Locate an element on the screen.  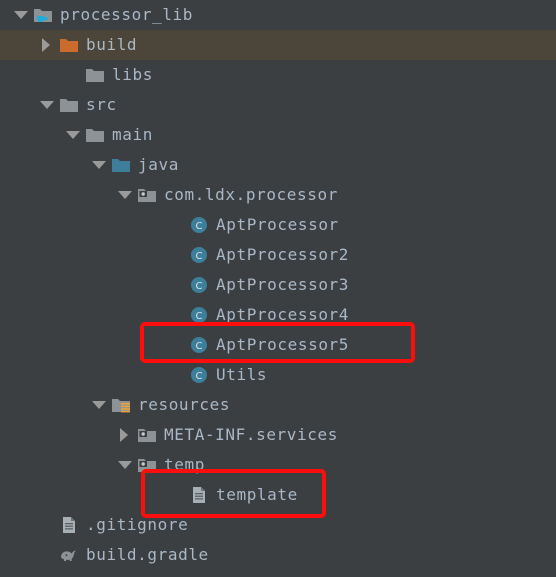
tree-row: C AptProcessor is located at coordinates (278, 225).